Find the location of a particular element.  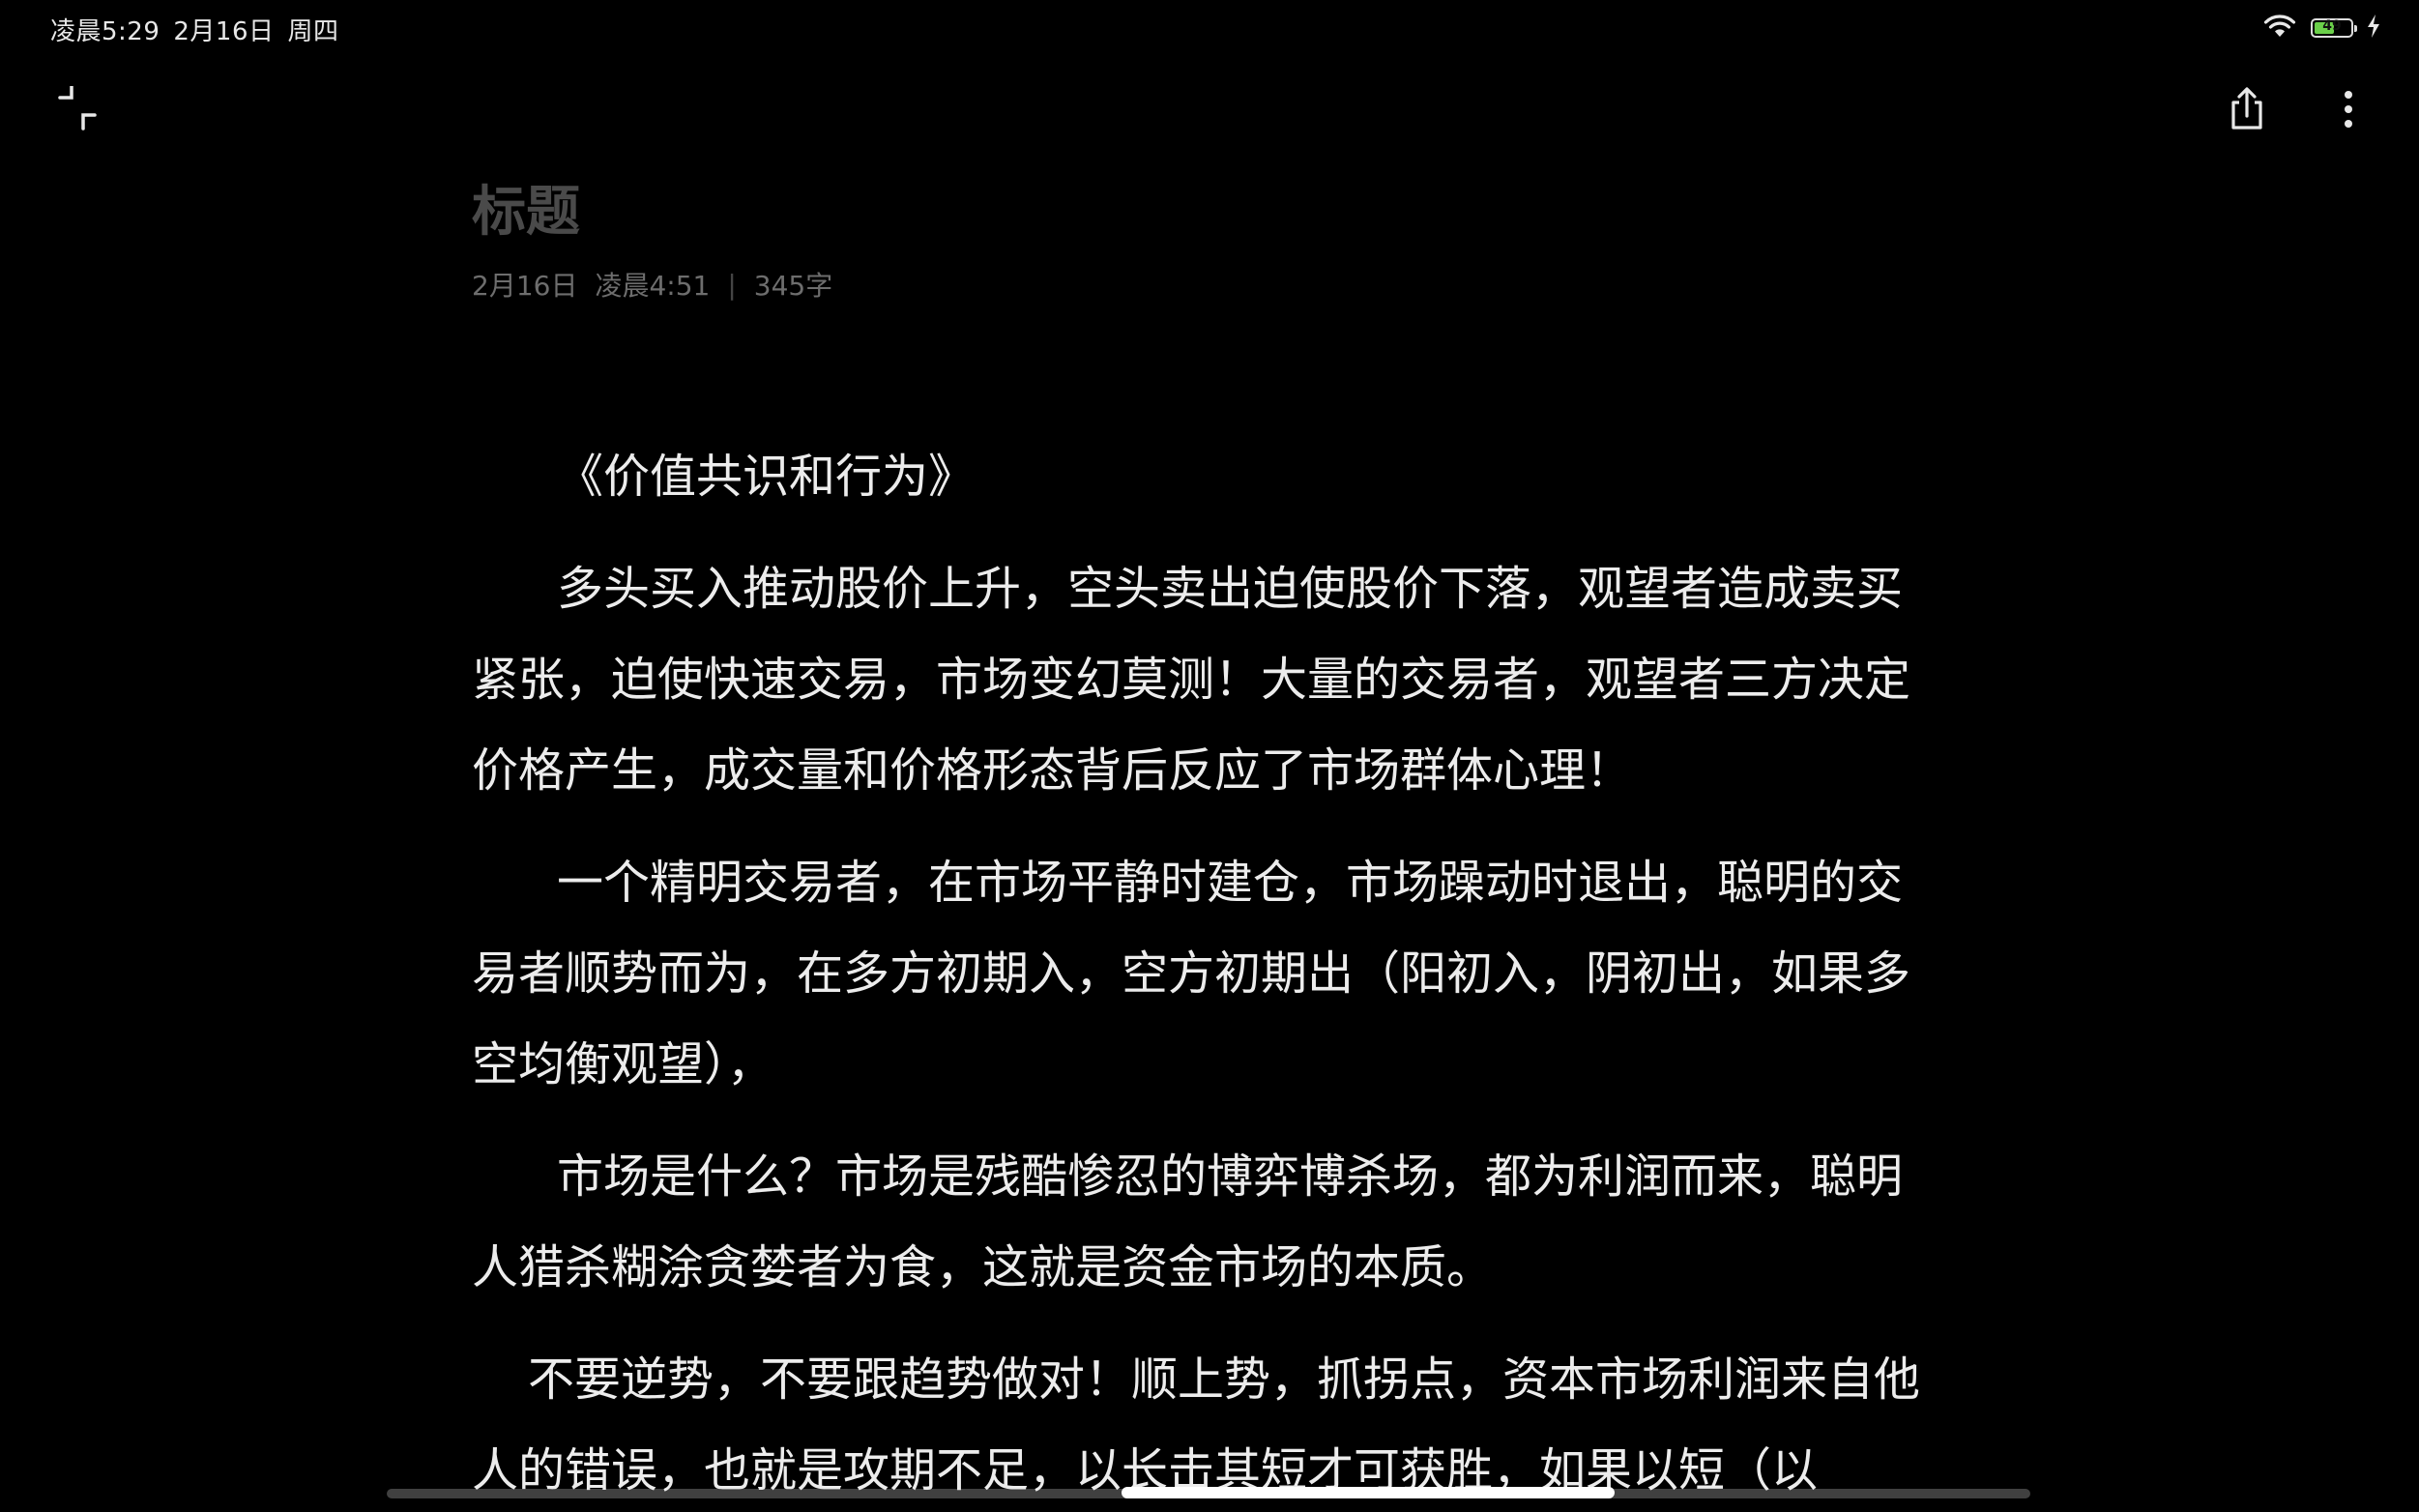

status-date: 2月16日 is located at coordinates (224, 31).